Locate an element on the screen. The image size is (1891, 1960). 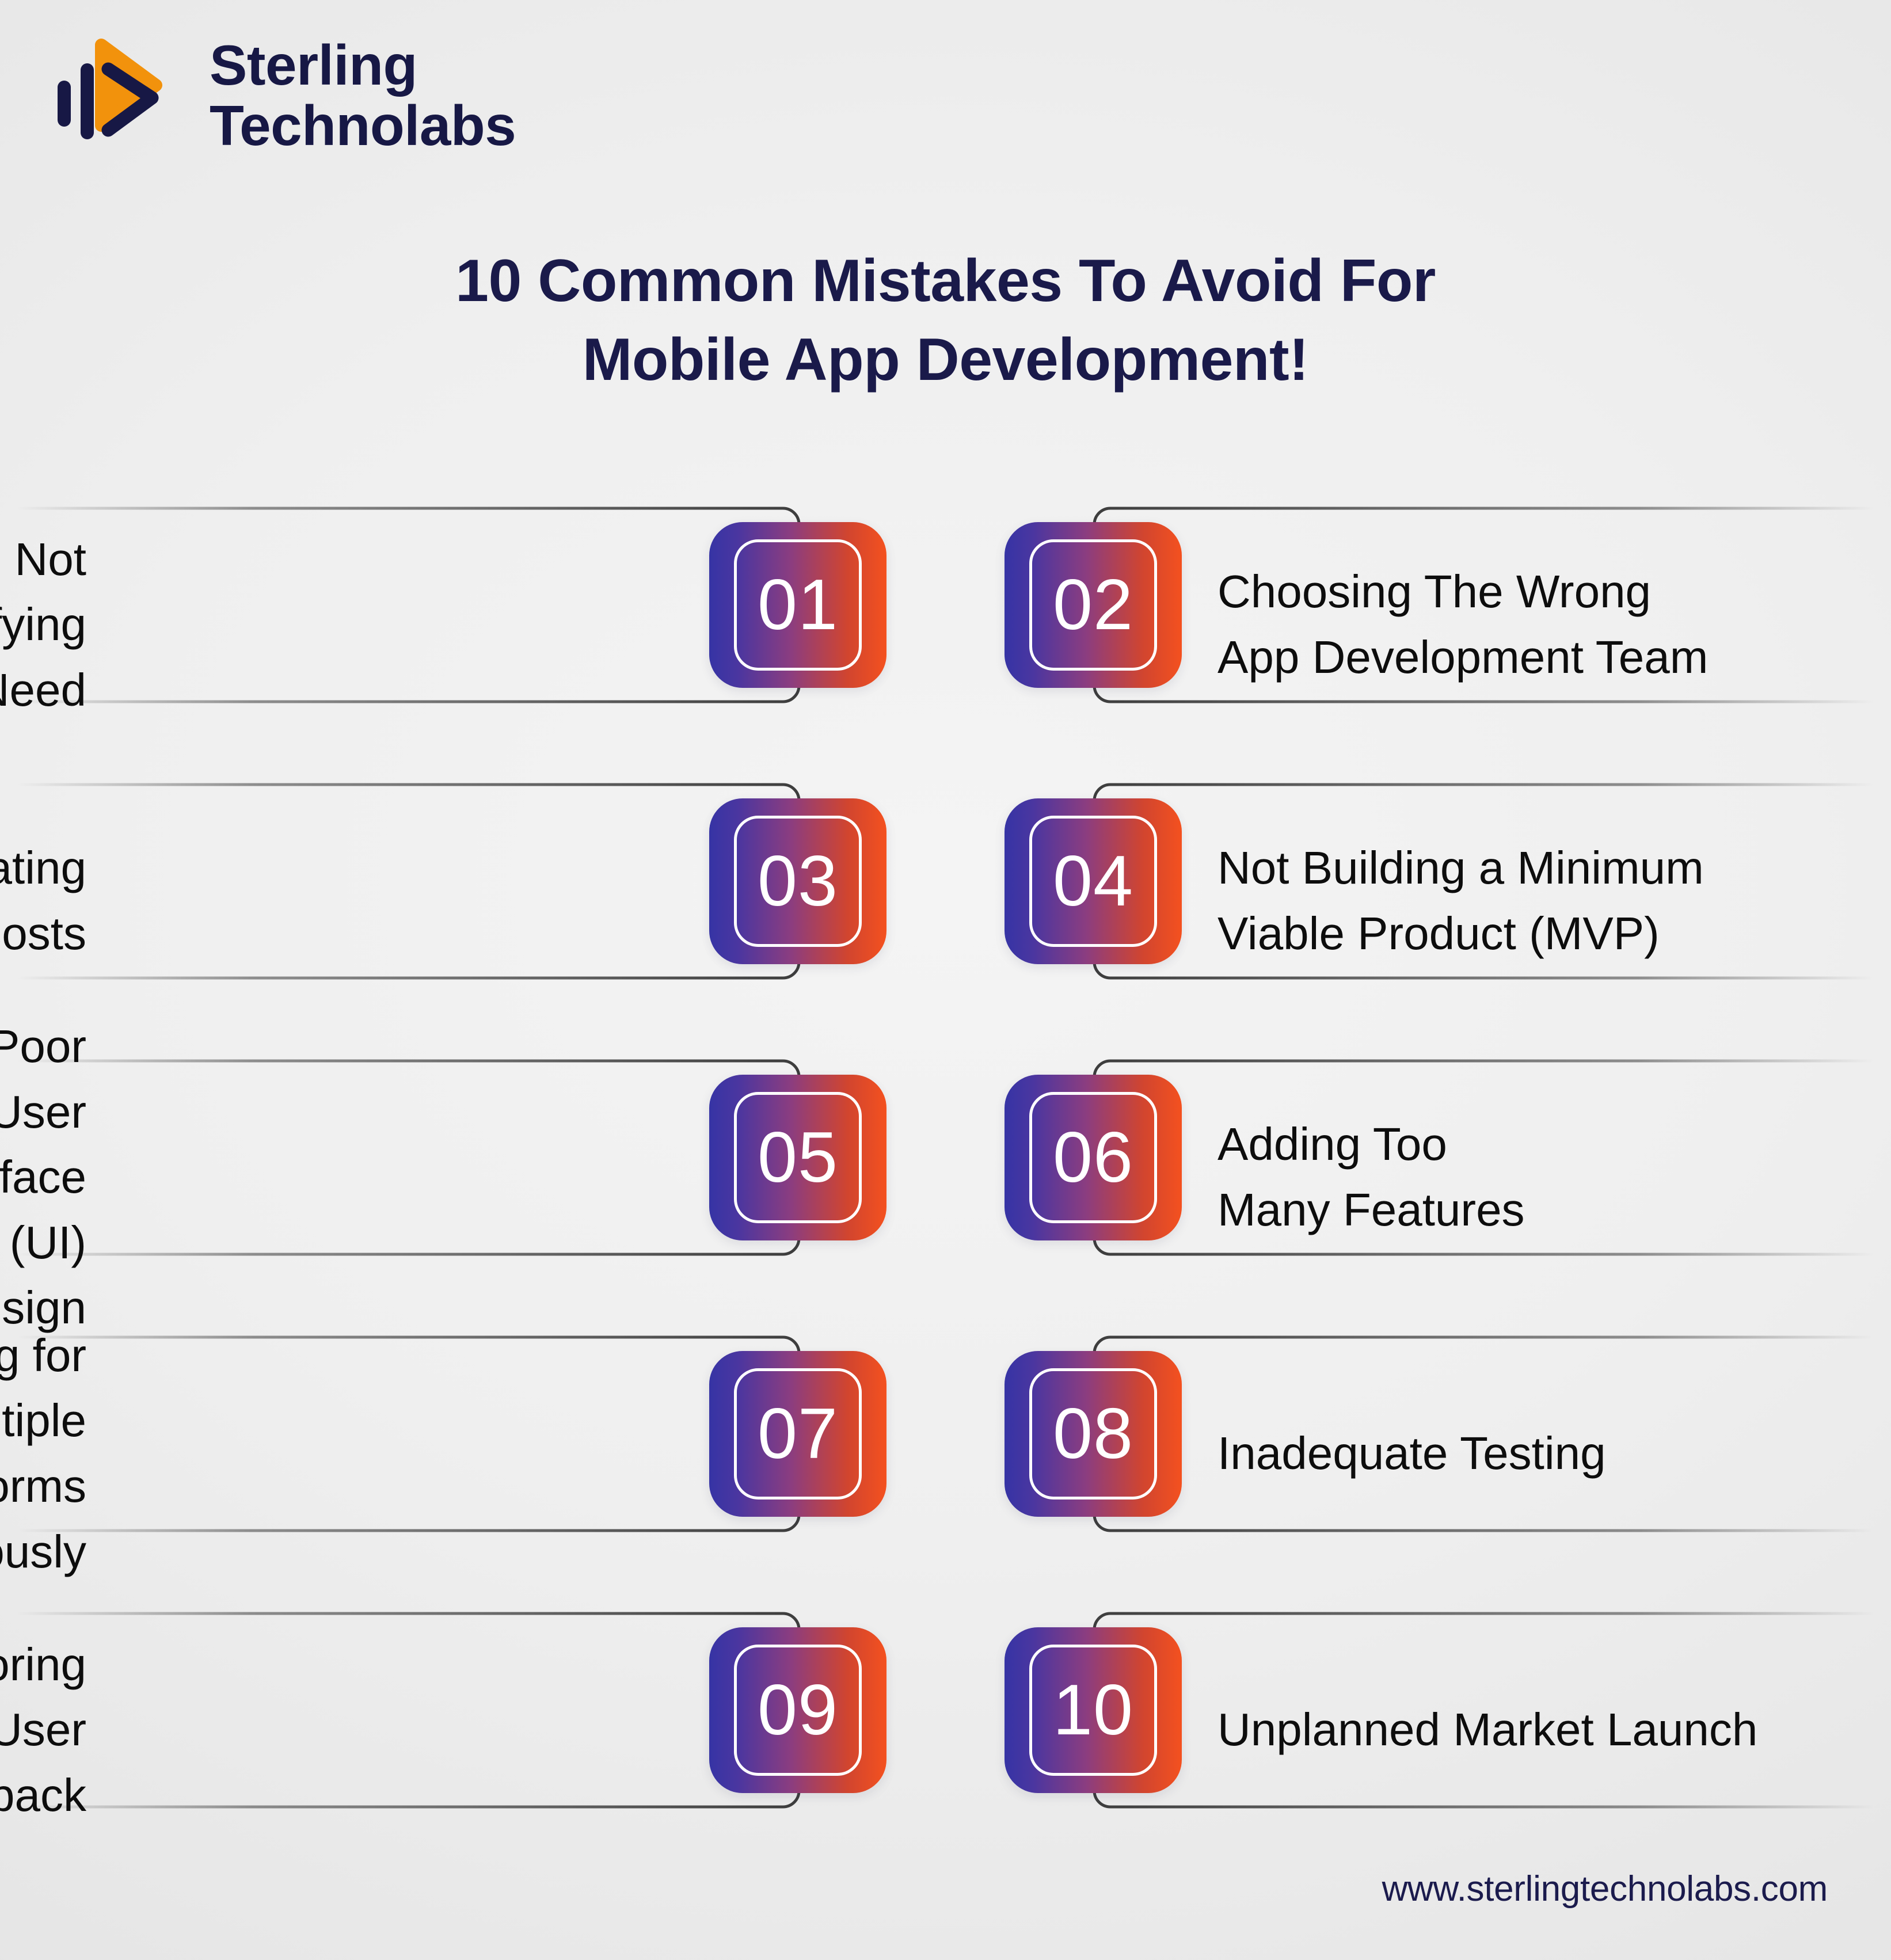
number-badge: 07 is located at coordinates (797, 1434).